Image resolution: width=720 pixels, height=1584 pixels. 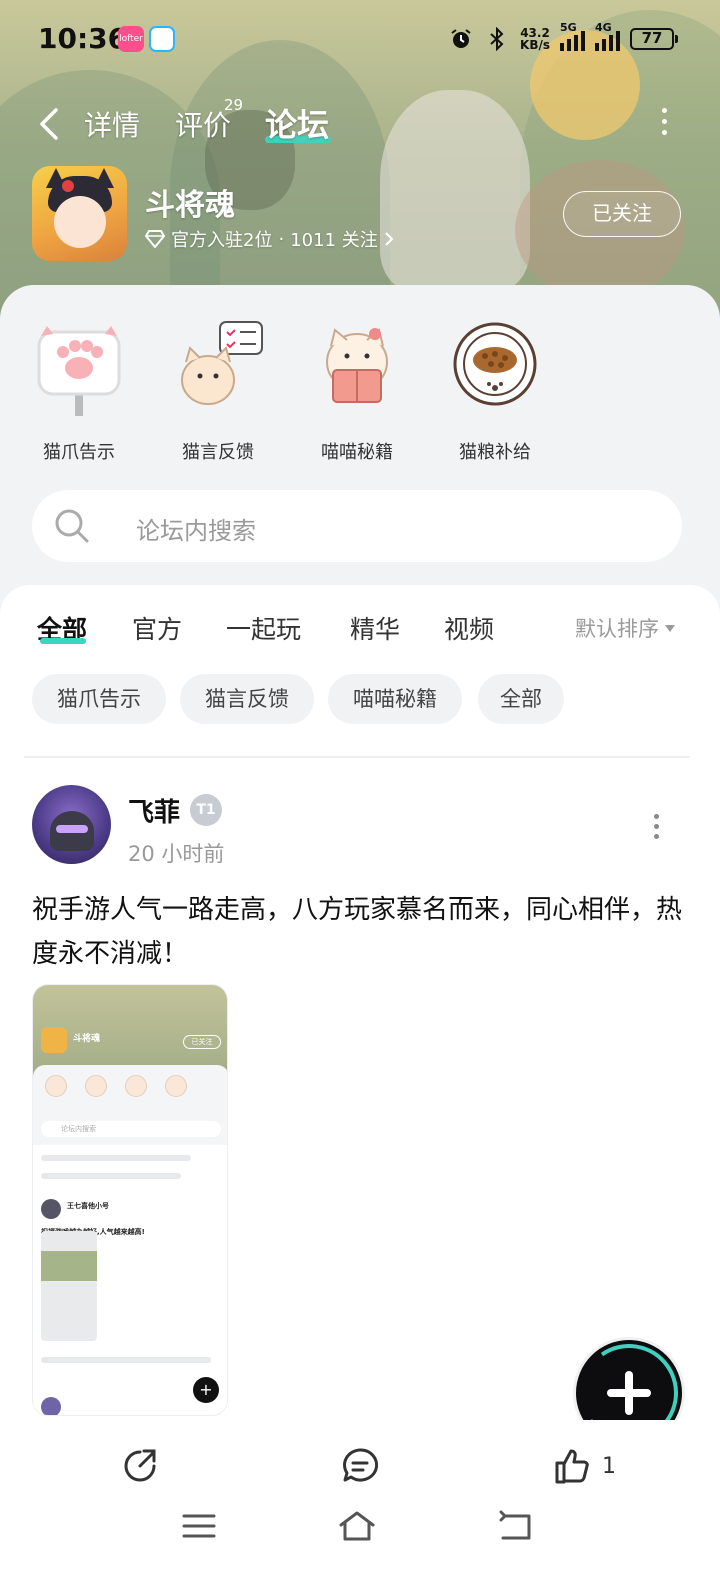 I want to click on cat-feedback-icon, so click(x=218, y=364).